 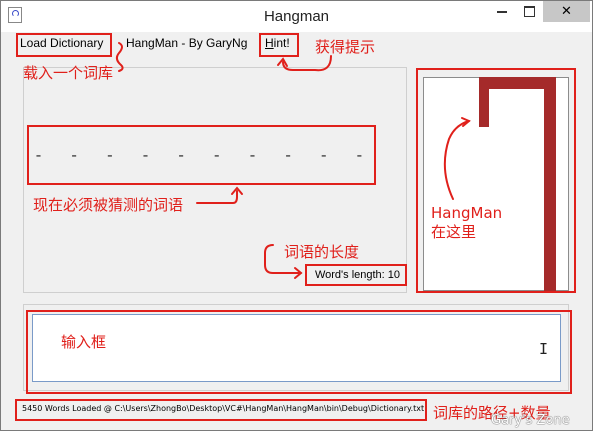 I want to click on watermark: Gary's Zone, so click(x=530, y=420).